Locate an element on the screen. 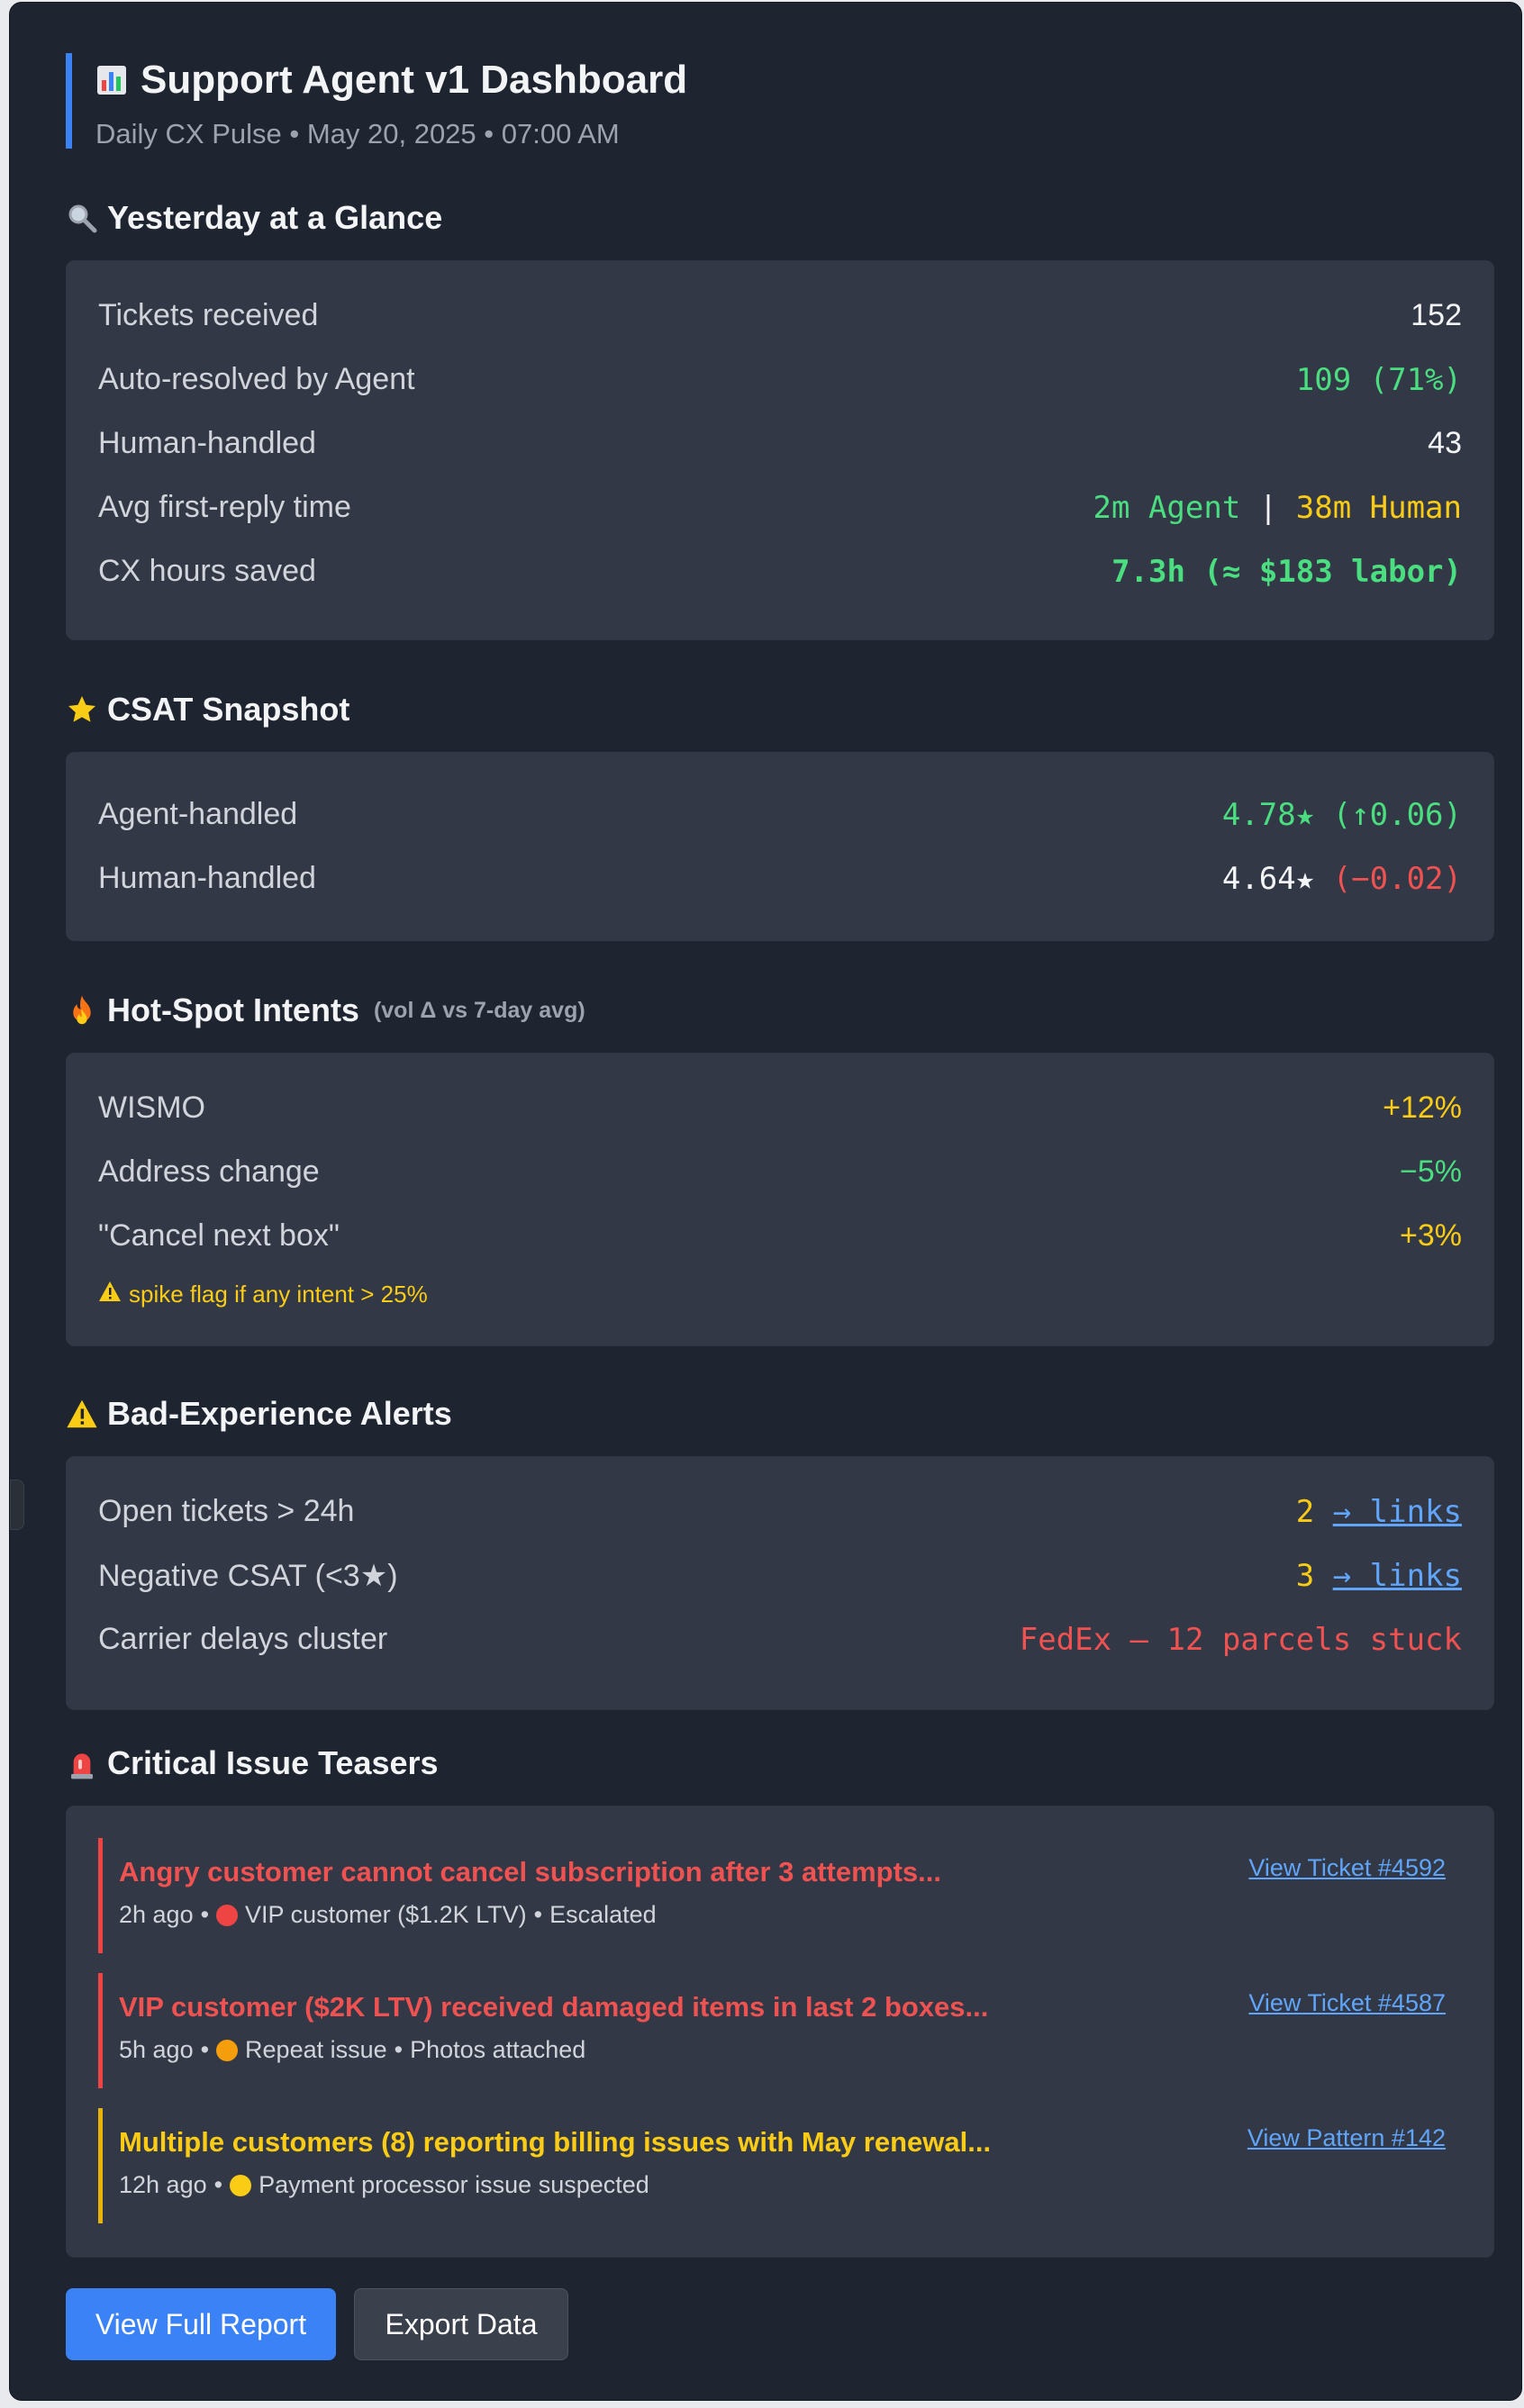 The width and height of the screenshot is (1524, 2408). hotspot-value: +12% is located at coordinates (1422, 1108).